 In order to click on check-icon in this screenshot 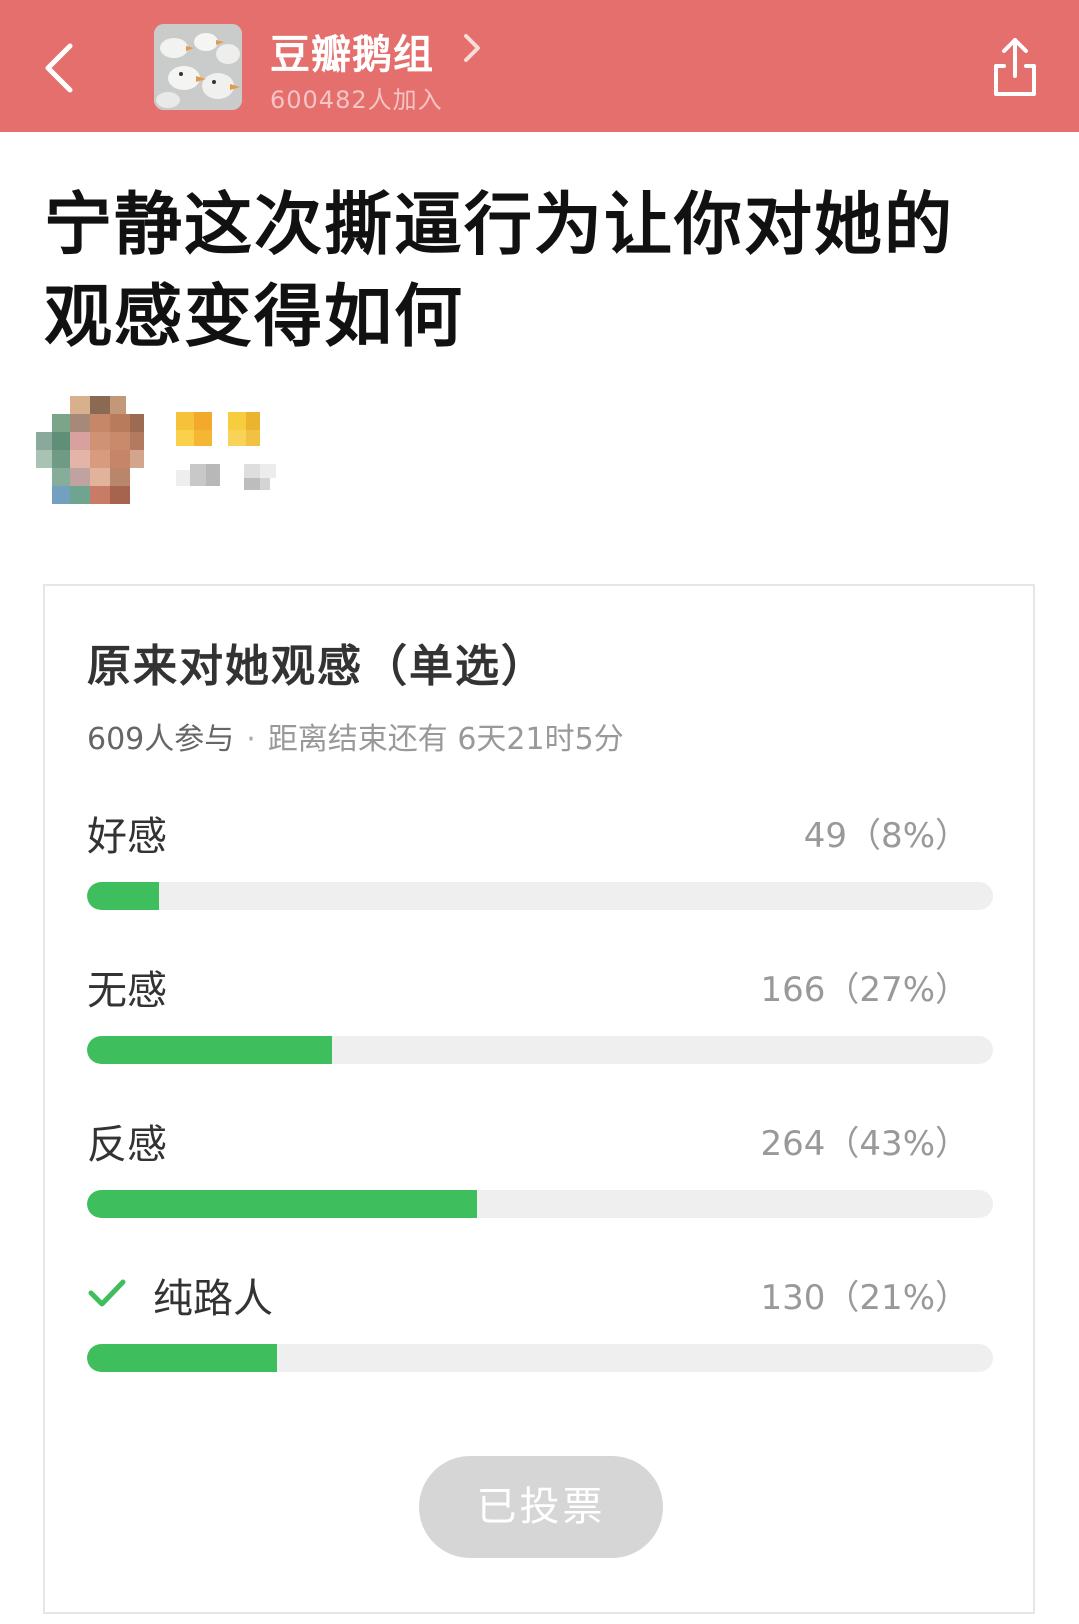, I will do `click(107, 1293)`.